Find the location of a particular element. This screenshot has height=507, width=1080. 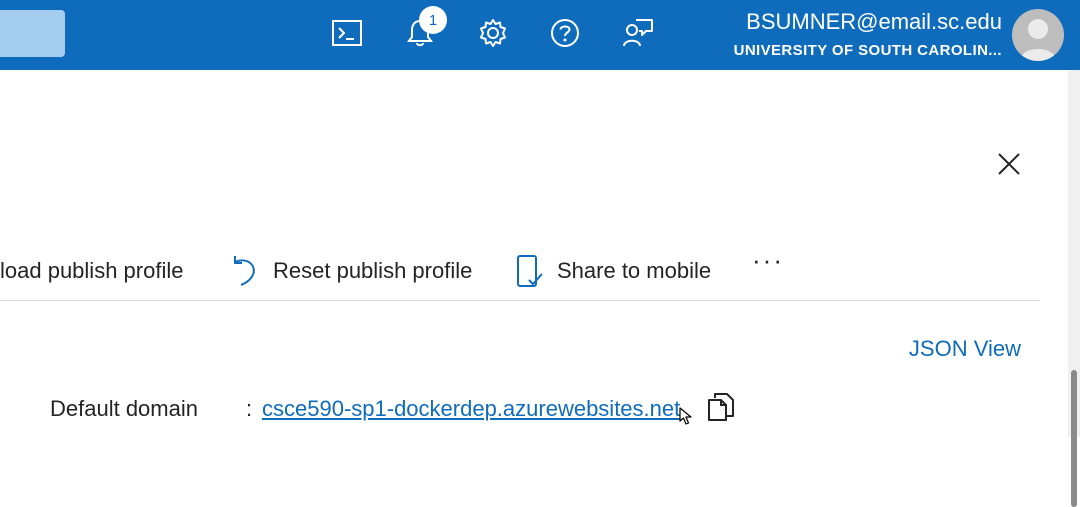

default-domain-label: Default domain is located at coordinates (124, 408).